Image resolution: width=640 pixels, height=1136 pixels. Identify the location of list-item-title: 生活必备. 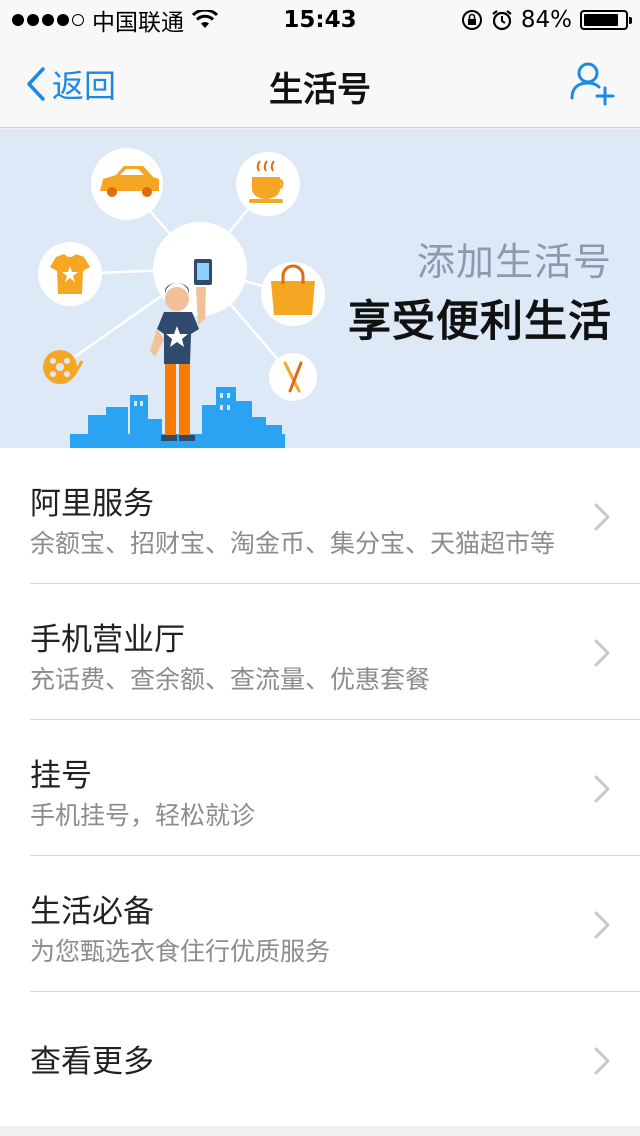
(92, 912).